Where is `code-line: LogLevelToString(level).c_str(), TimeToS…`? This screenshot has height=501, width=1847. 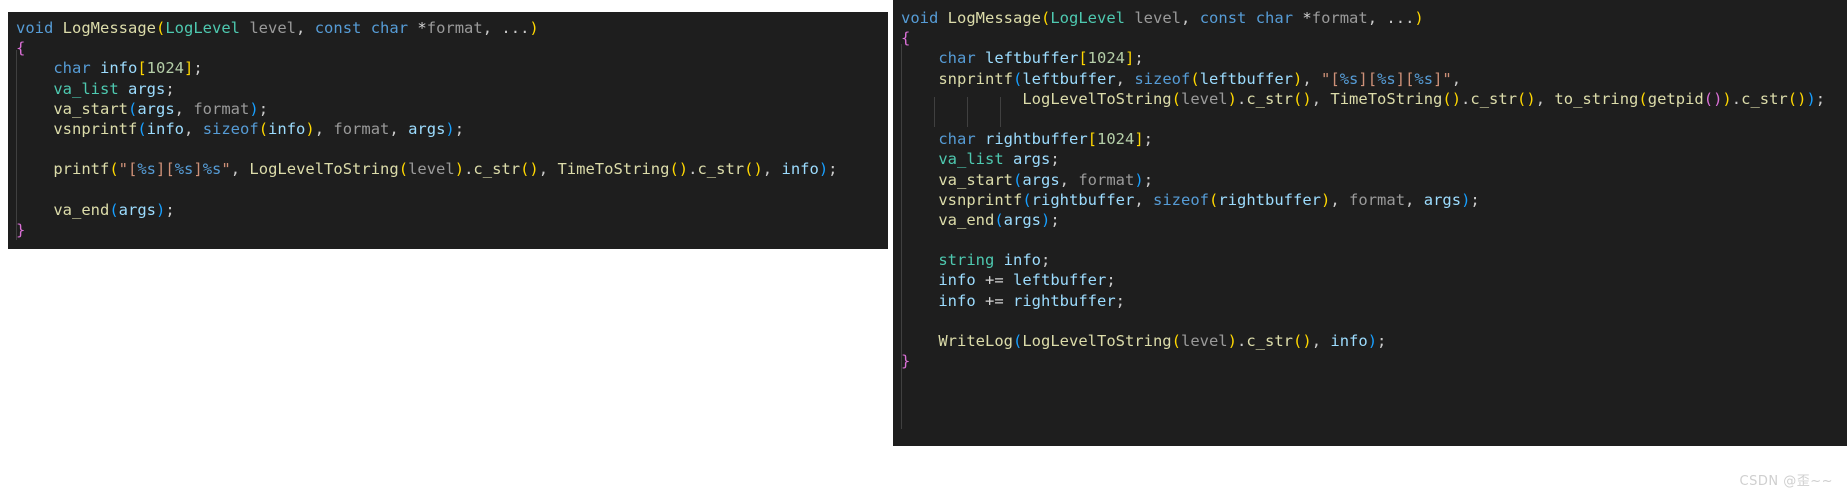
code-line: LogLevelToString(level).c_str(), TimeToS… is located at coordinates (1424, 98).